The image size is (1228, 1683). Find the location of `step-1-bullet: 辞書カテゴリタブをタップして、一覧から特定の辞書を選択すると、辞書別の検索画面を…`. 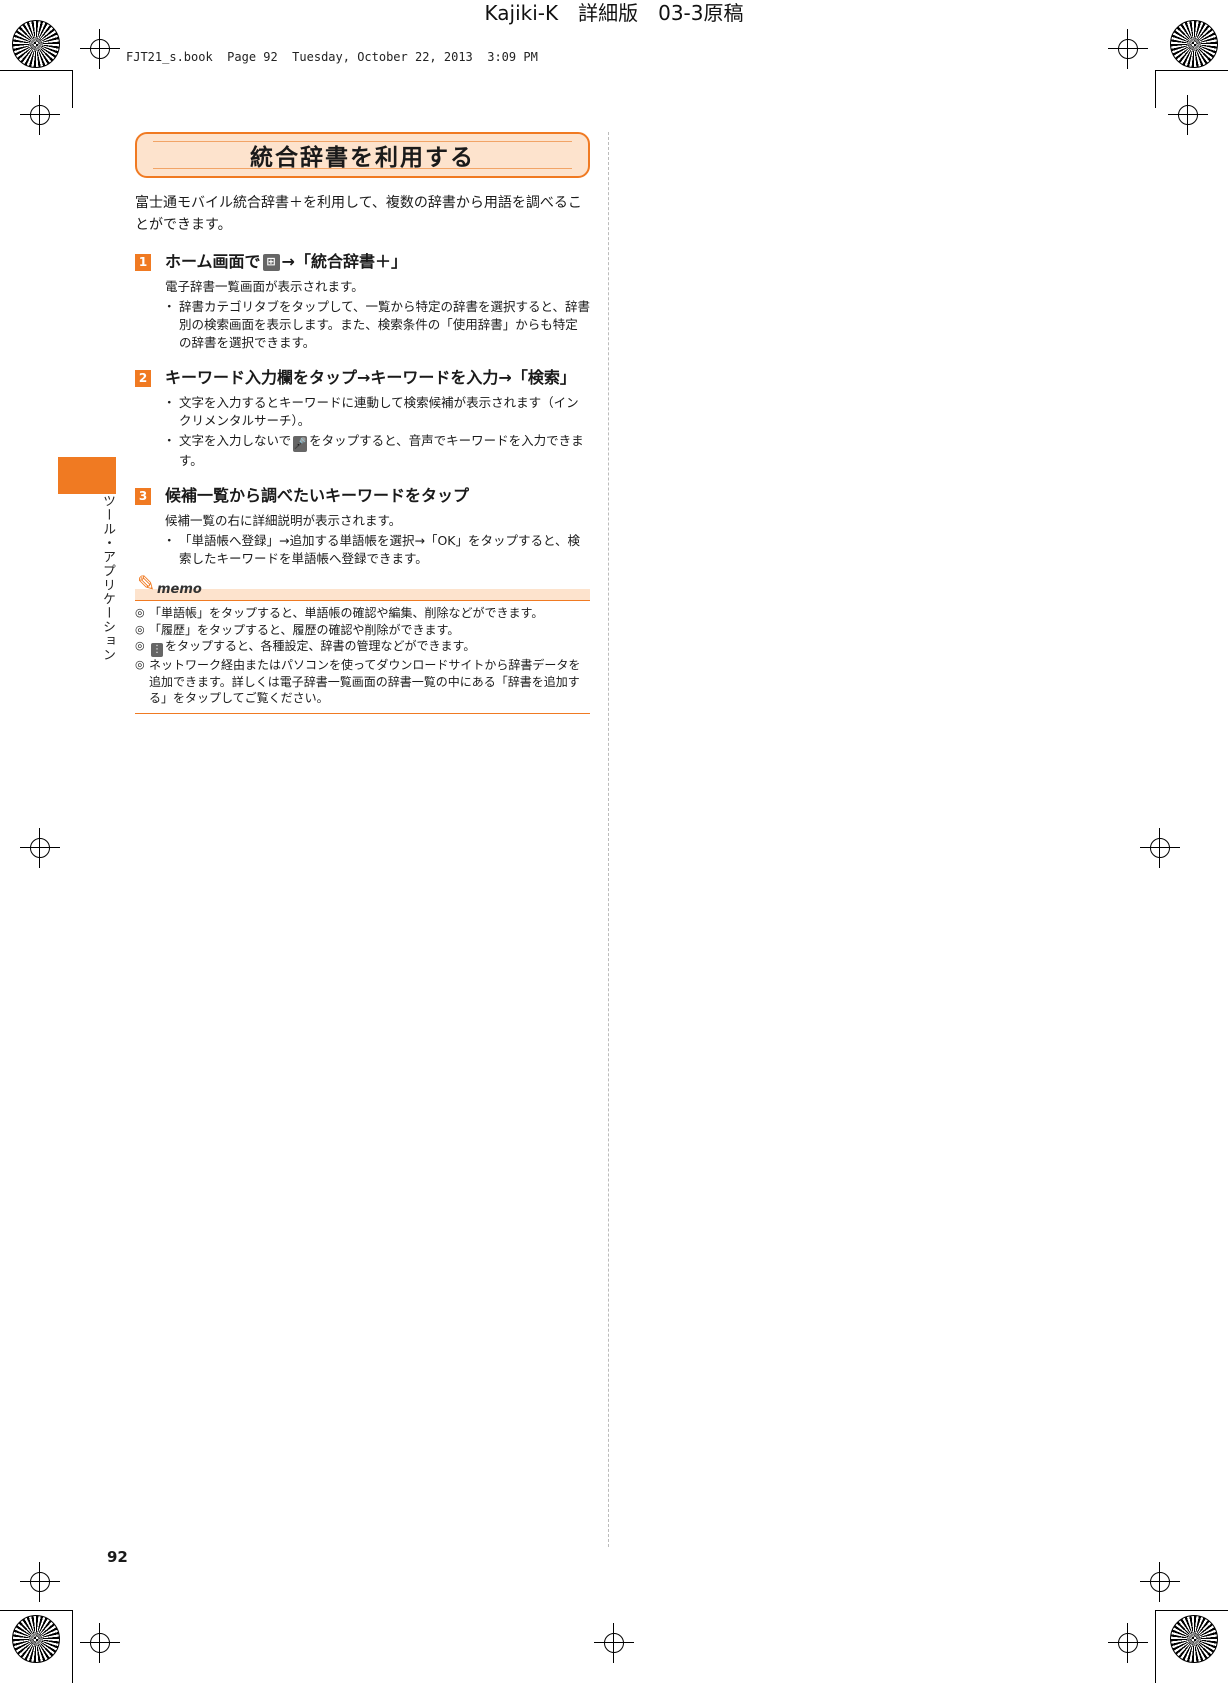

step-1-bullet: 辞書カテゴリタブをタップして、一覧から特定の辞書を選択すると、辞書別の検索画面を… is located at coordinates (376, 325).